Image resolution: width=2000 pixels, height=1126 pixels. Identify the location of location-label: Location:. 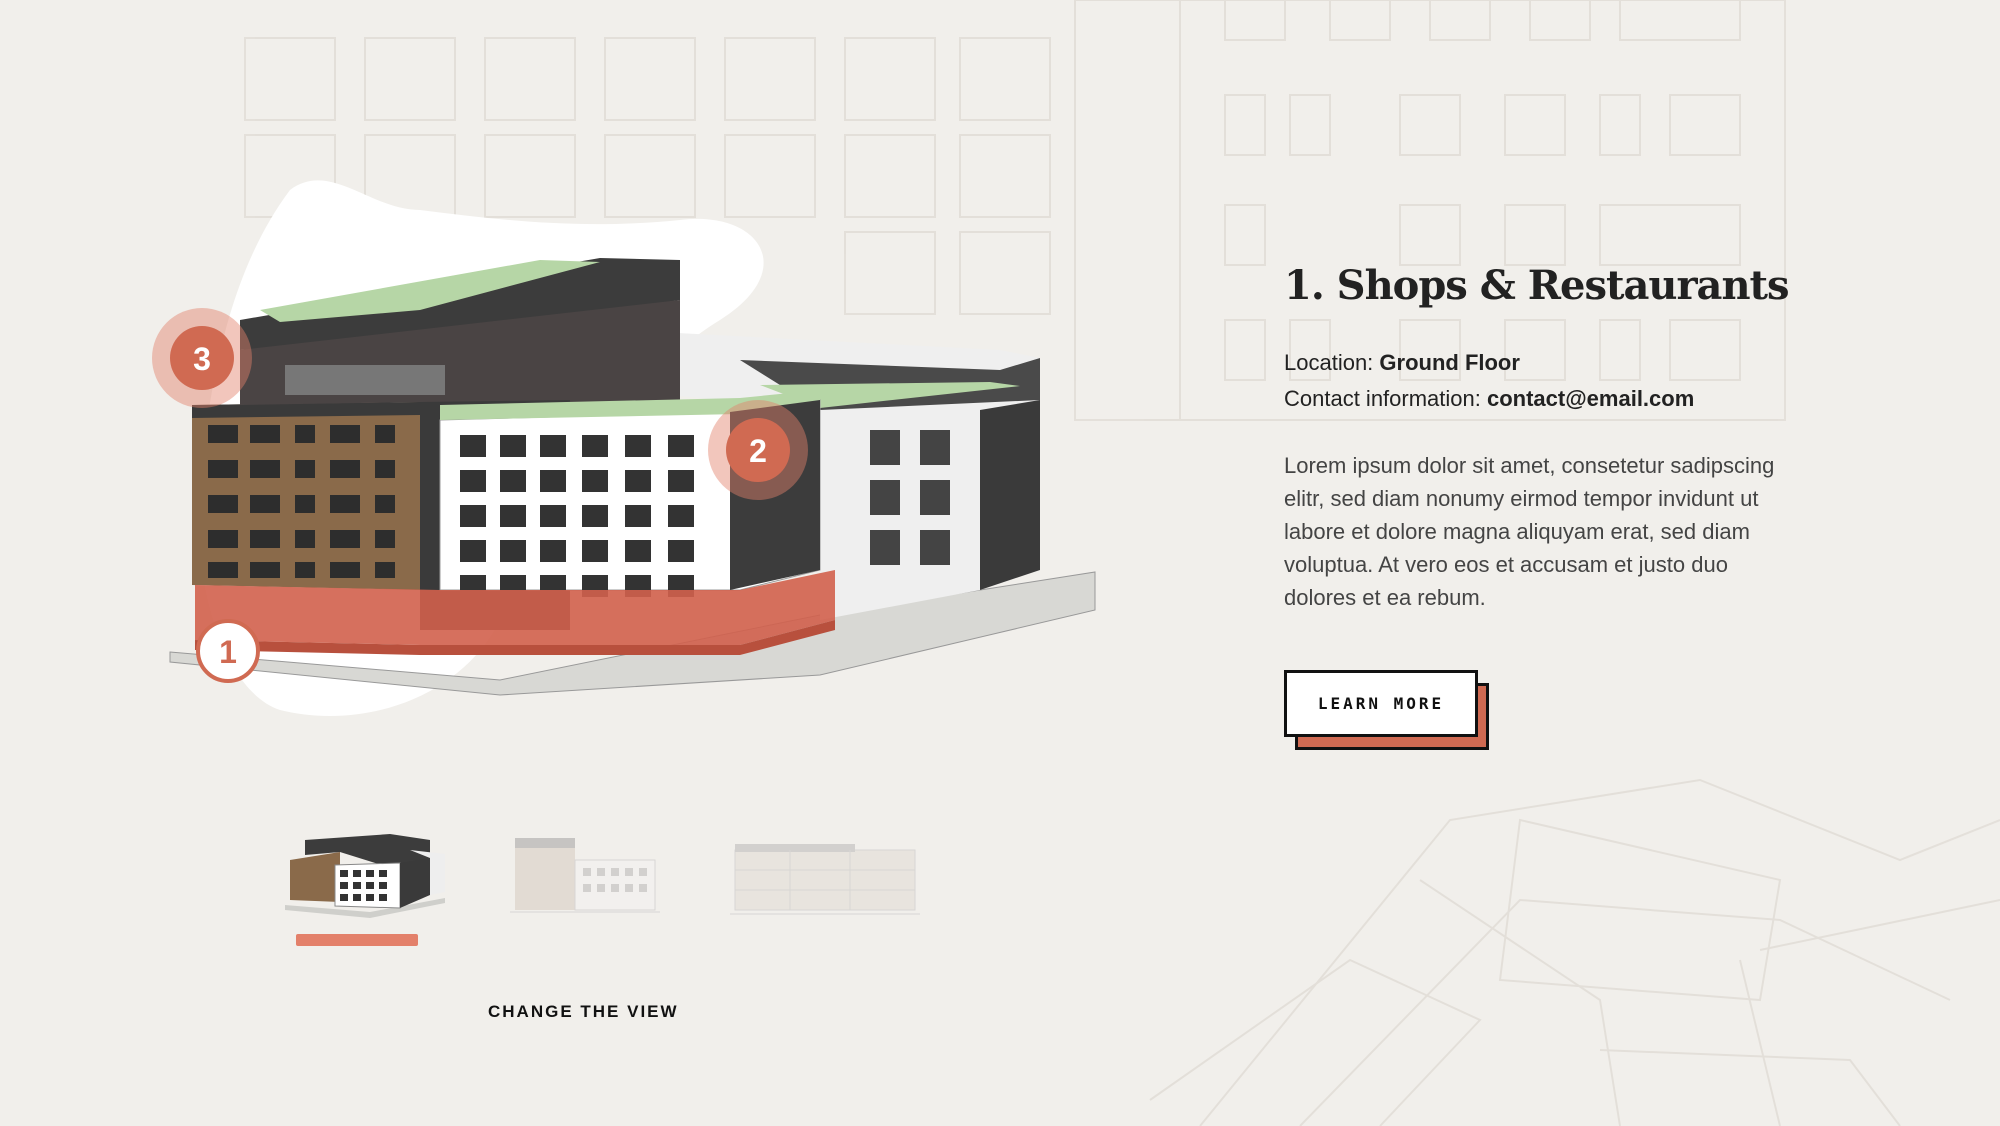
(1332, 362).